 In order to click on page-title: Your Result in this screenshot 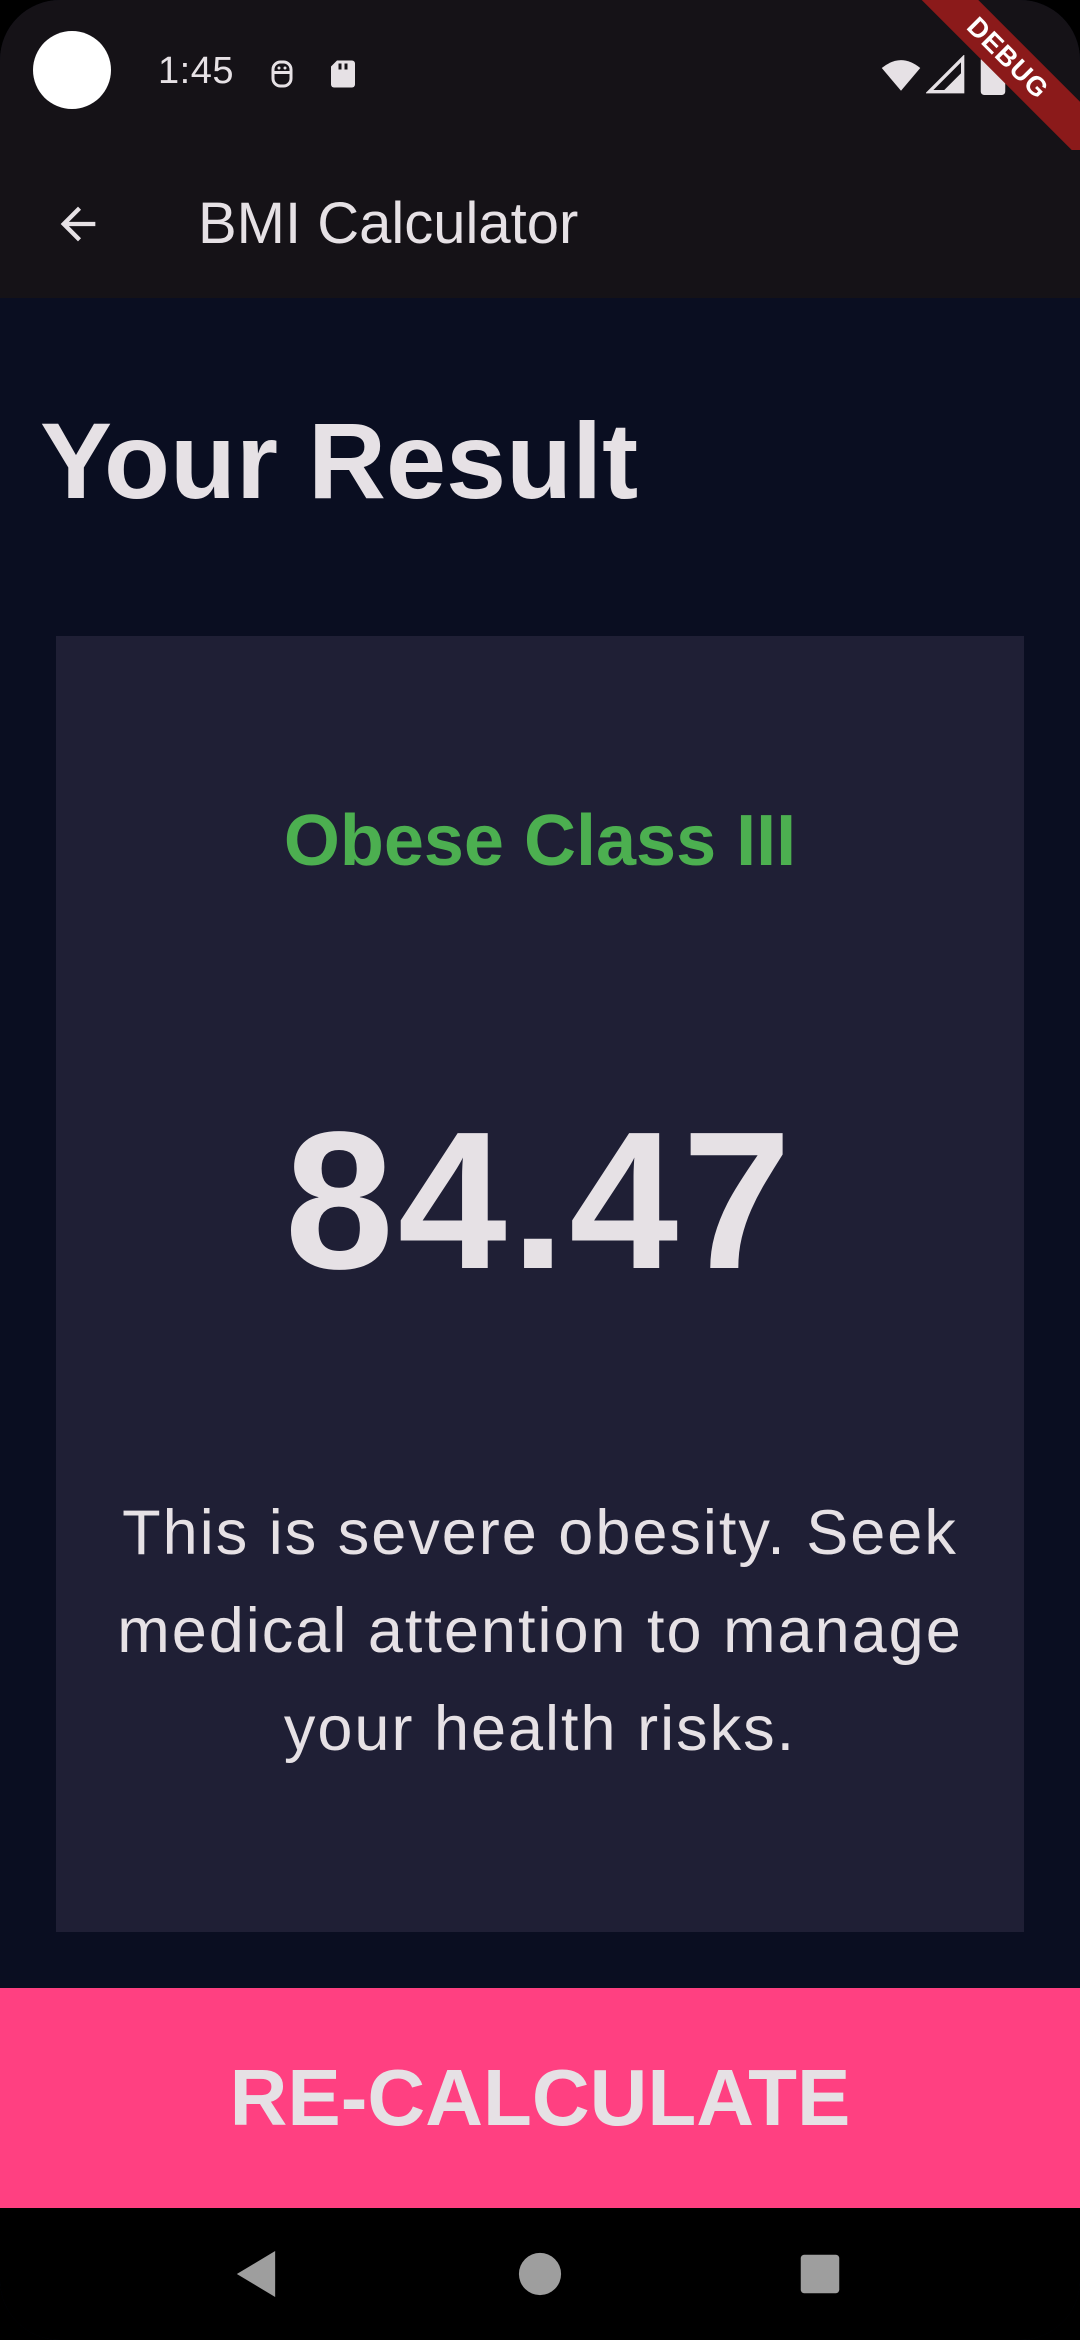, I will do `click(339, 460)`.